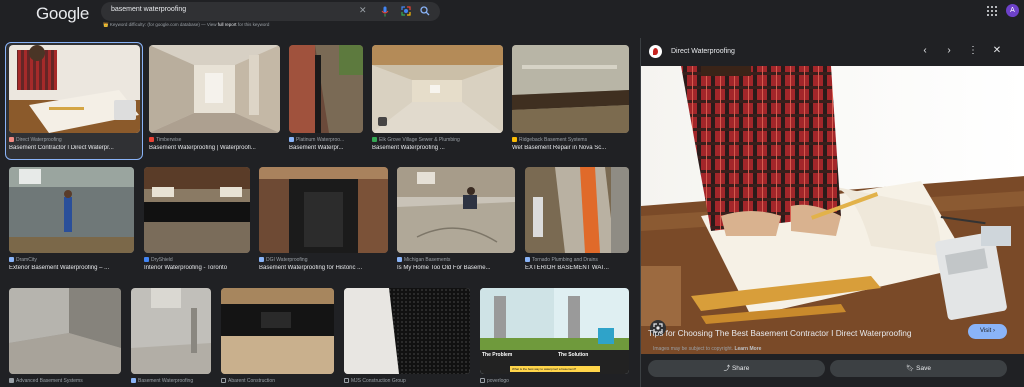 This screenshot has height=387, width=1024. What do you see at coordinates (65, 381) in the screenshot?
I see `result-source: Advanced Basement Systems` at bounding box center [65, 381].